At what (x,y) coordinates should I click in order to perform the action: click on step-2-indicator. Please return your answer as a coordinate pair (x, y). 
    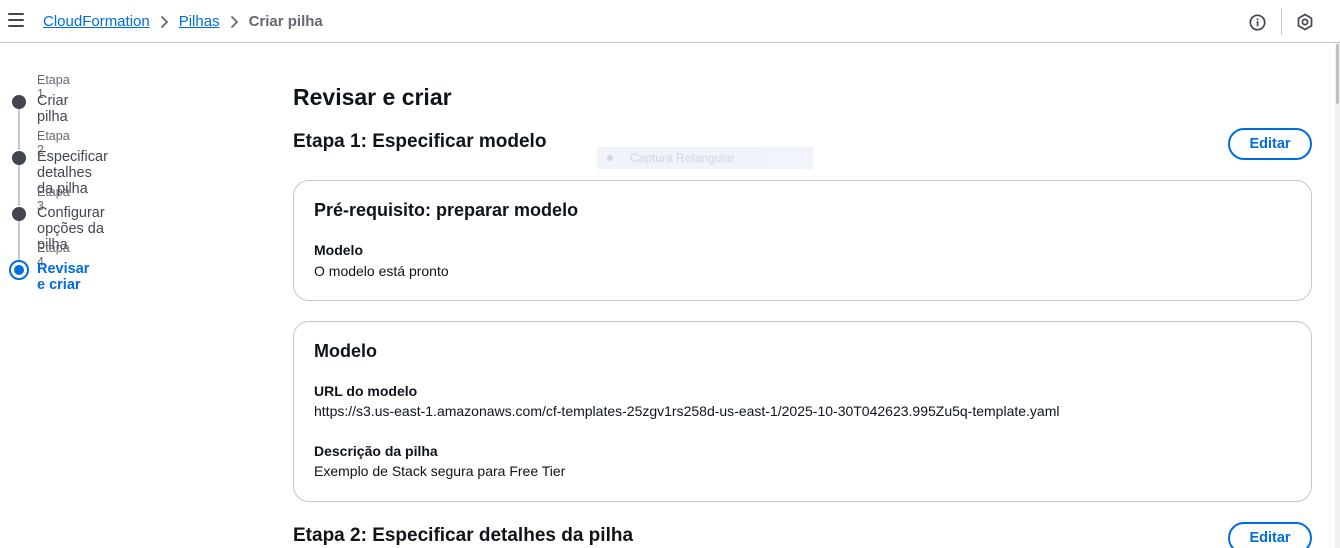
    Looking at the image, I should click on (19, 158).